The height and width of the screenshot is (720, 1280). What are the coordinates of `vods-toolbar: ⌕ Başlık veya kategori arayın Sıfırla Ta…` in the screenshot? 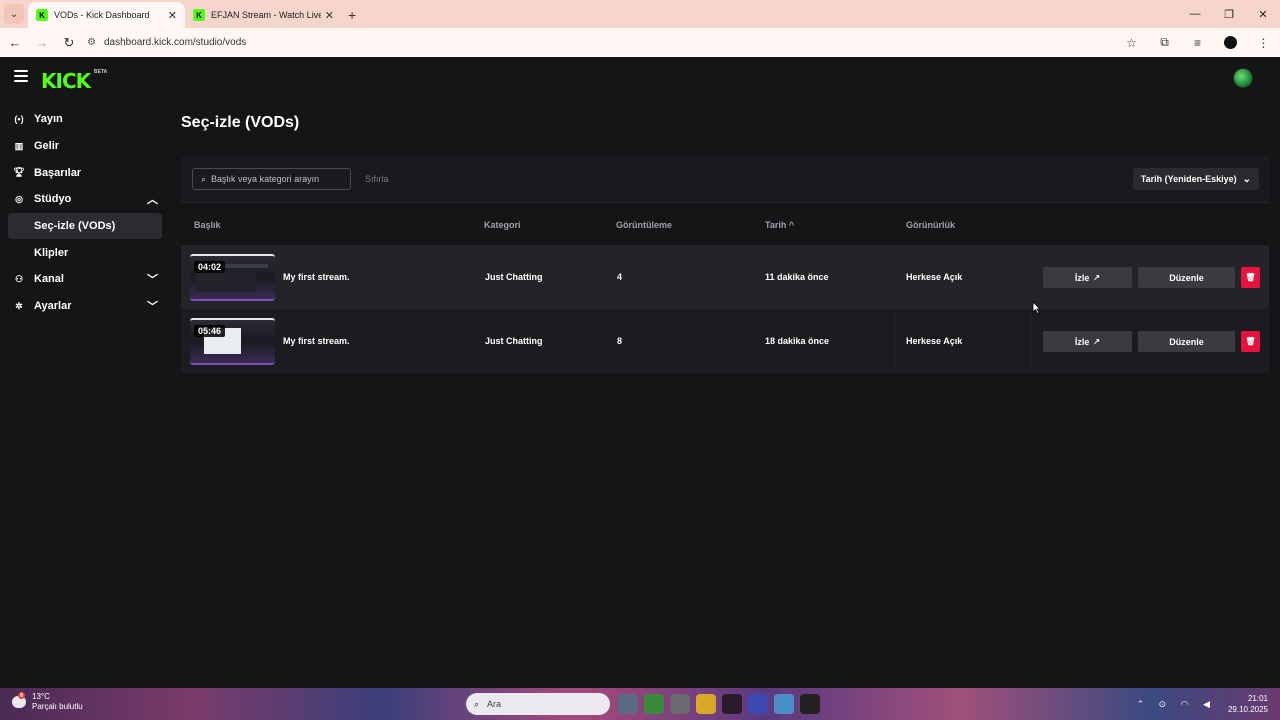 It's located at (725, 179).